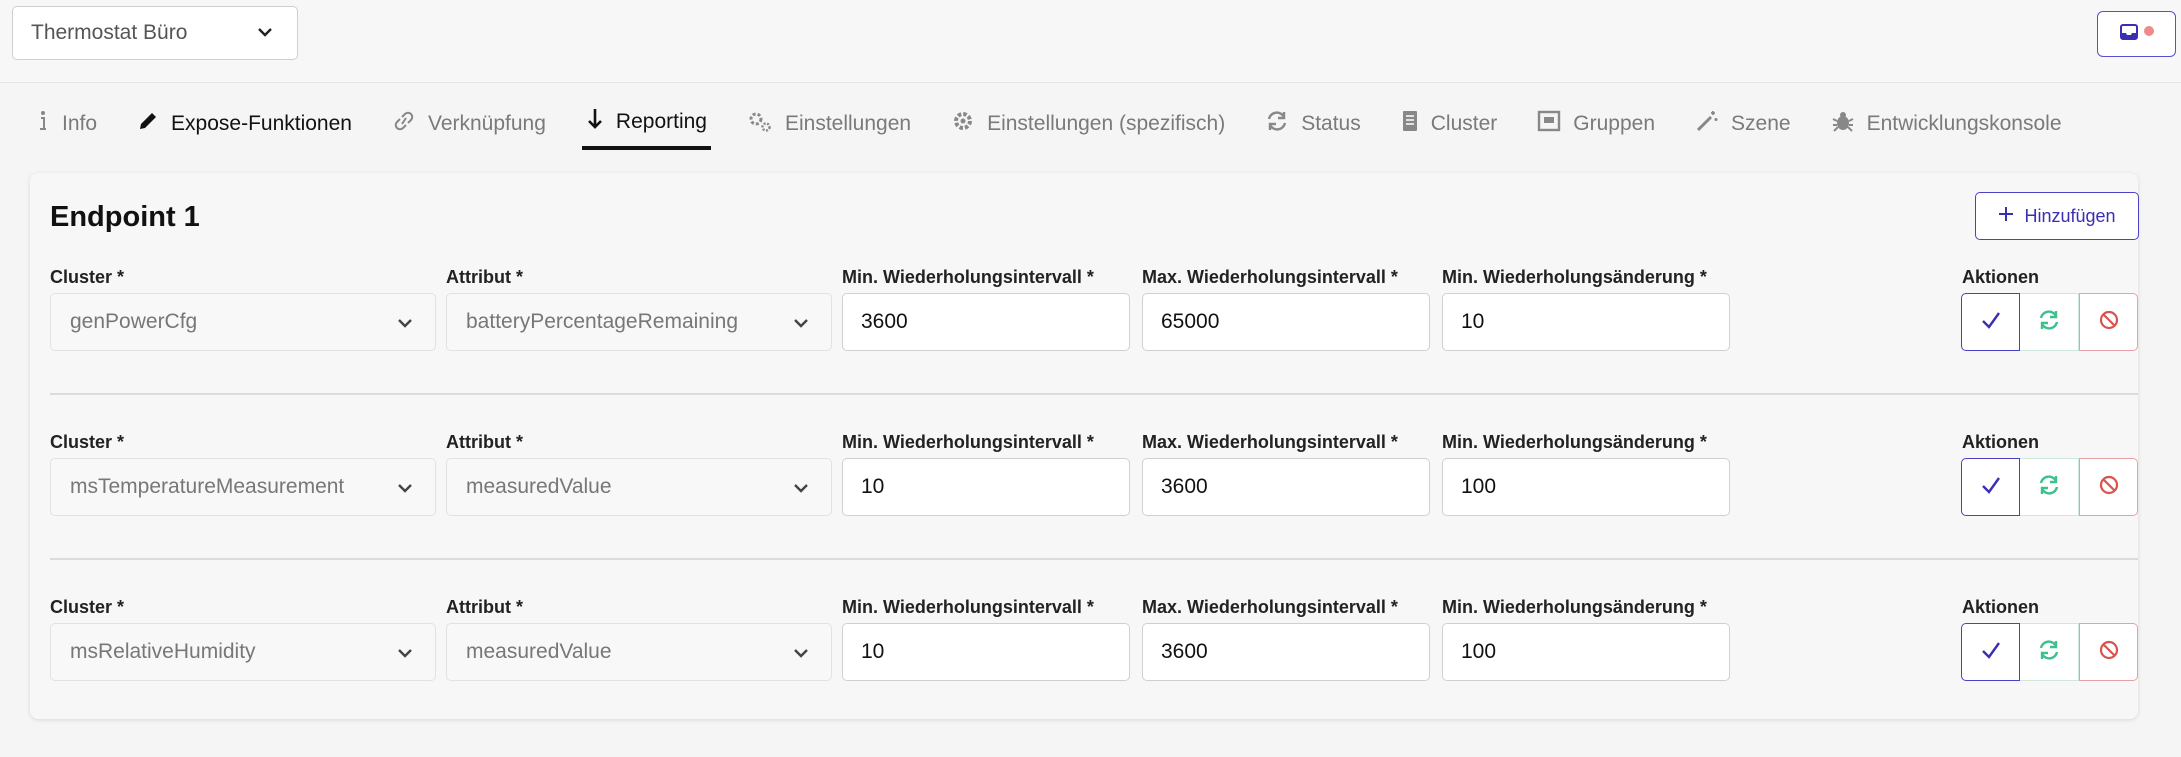  I want to click on min-change-input: 10, so click(1586, 322).